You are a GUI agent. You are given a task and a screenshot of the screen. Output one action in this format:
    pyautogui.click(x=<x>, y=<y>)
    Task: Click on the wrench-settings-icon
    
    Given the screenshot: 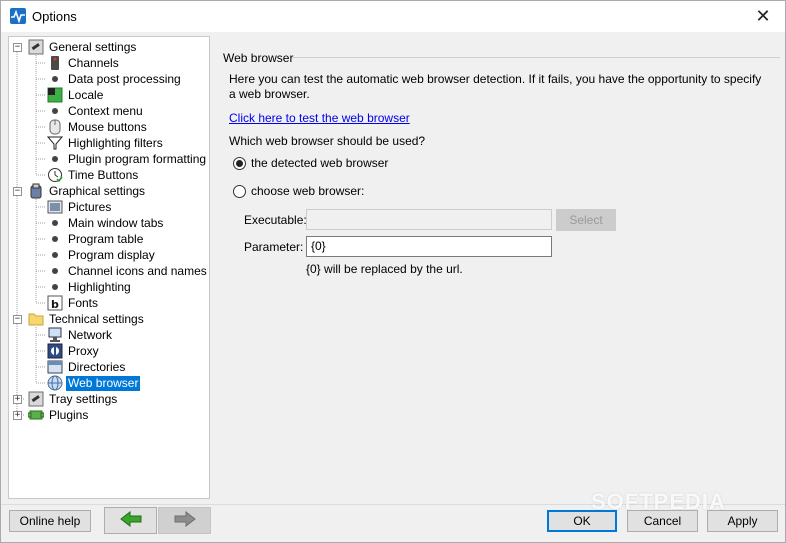 What is the action you would take?
    pyautogui.click(x=36, y=47)
    